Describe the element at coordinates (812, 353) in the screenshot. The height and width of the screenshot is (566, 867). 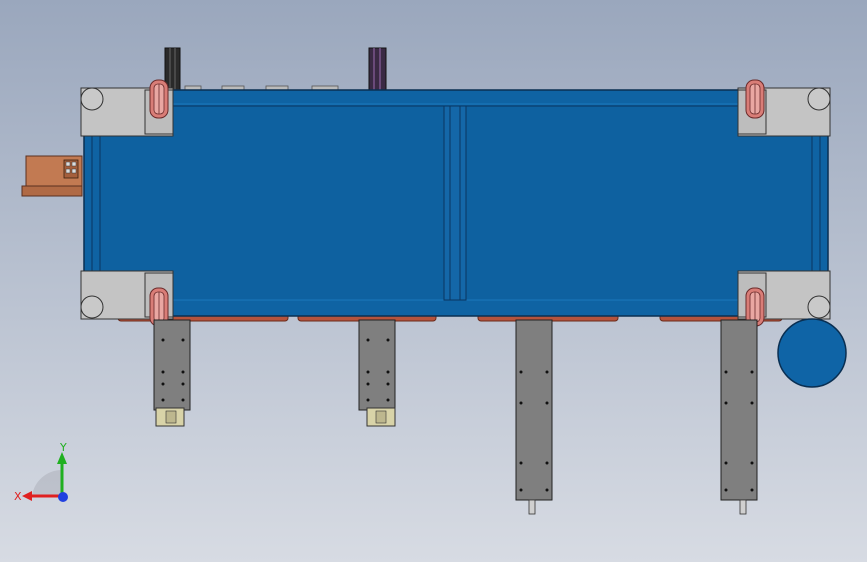
I see `motor-disc` at that location.